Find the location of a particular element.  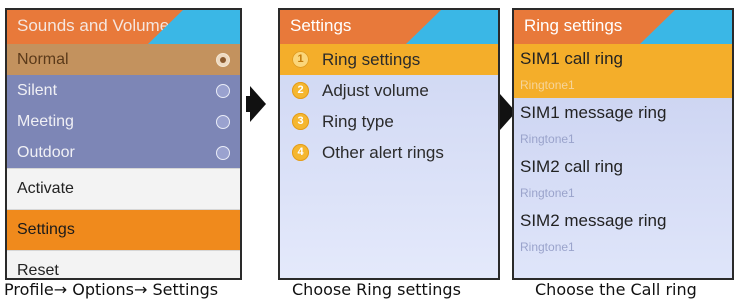

screen-title: Sounds and Volume is located at coordinates (93, 25).